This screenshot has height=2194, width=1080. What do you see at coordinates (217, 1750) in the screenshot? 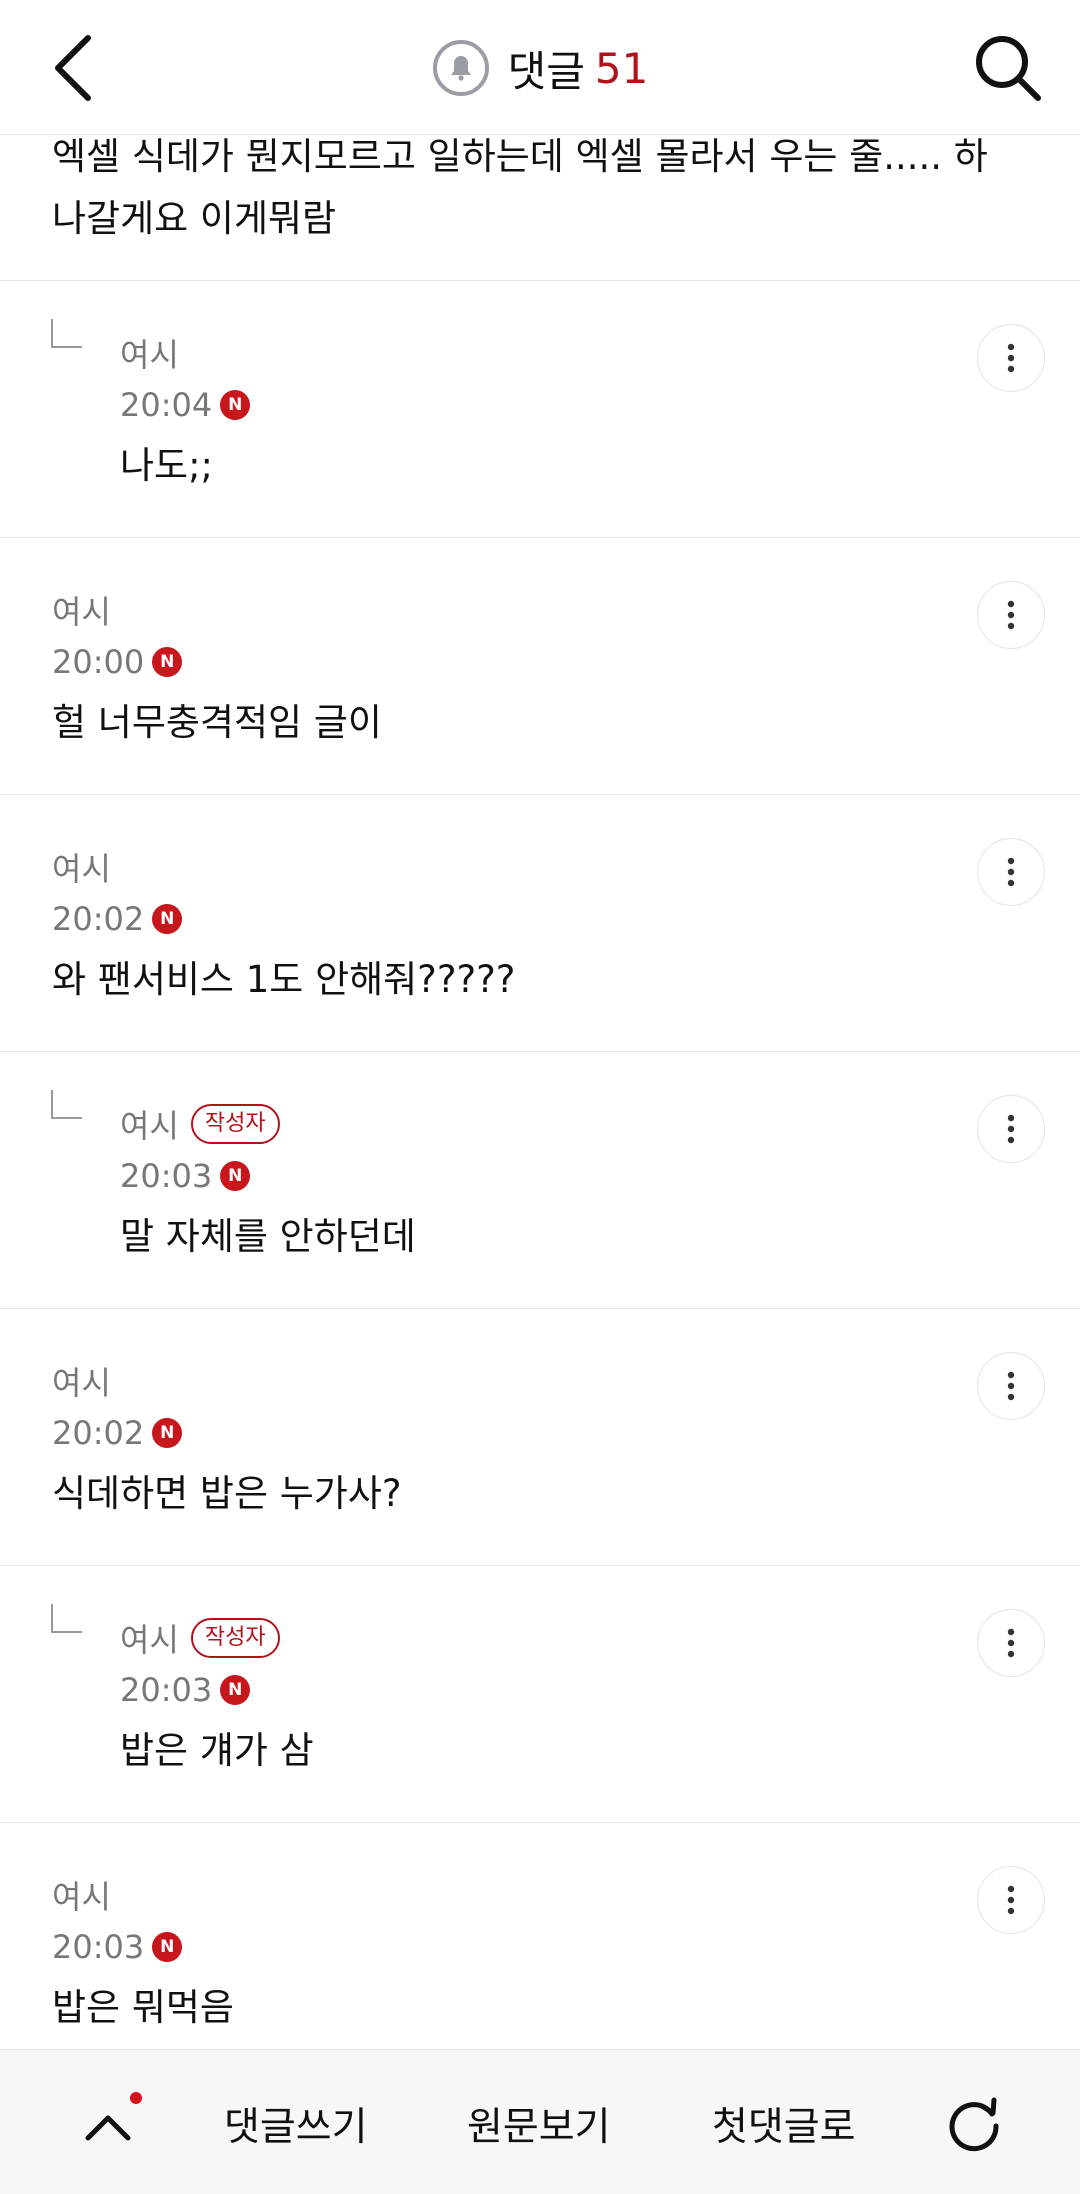
I see `comment-text: 밥은 걔가 삼` at bounding box center [217, 1750].